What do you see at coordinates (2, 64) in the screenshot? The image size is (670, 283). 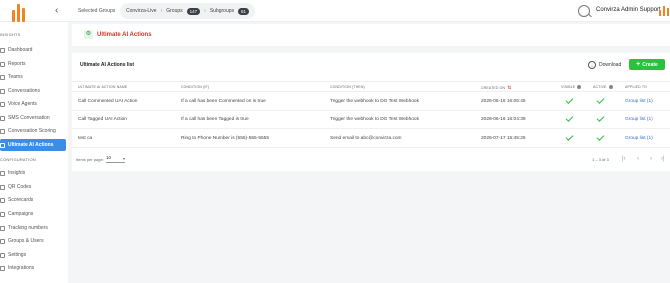 I see `reports-icon` at bounding box center [2, 64].